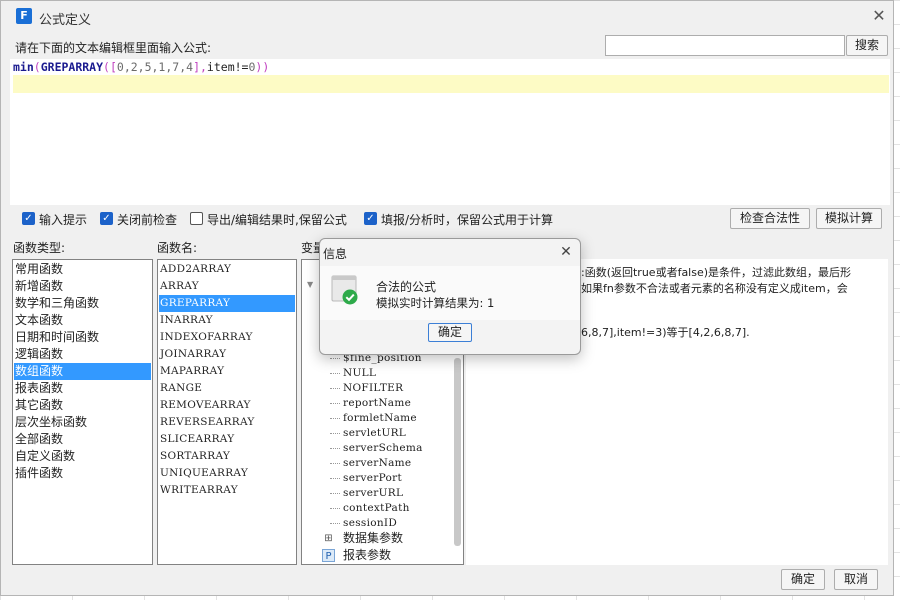 The image size is (900, 600). Describe the element at coordinates (63, 220) in the screenshot. I see `input-hint-label: 输入提示` at that location.